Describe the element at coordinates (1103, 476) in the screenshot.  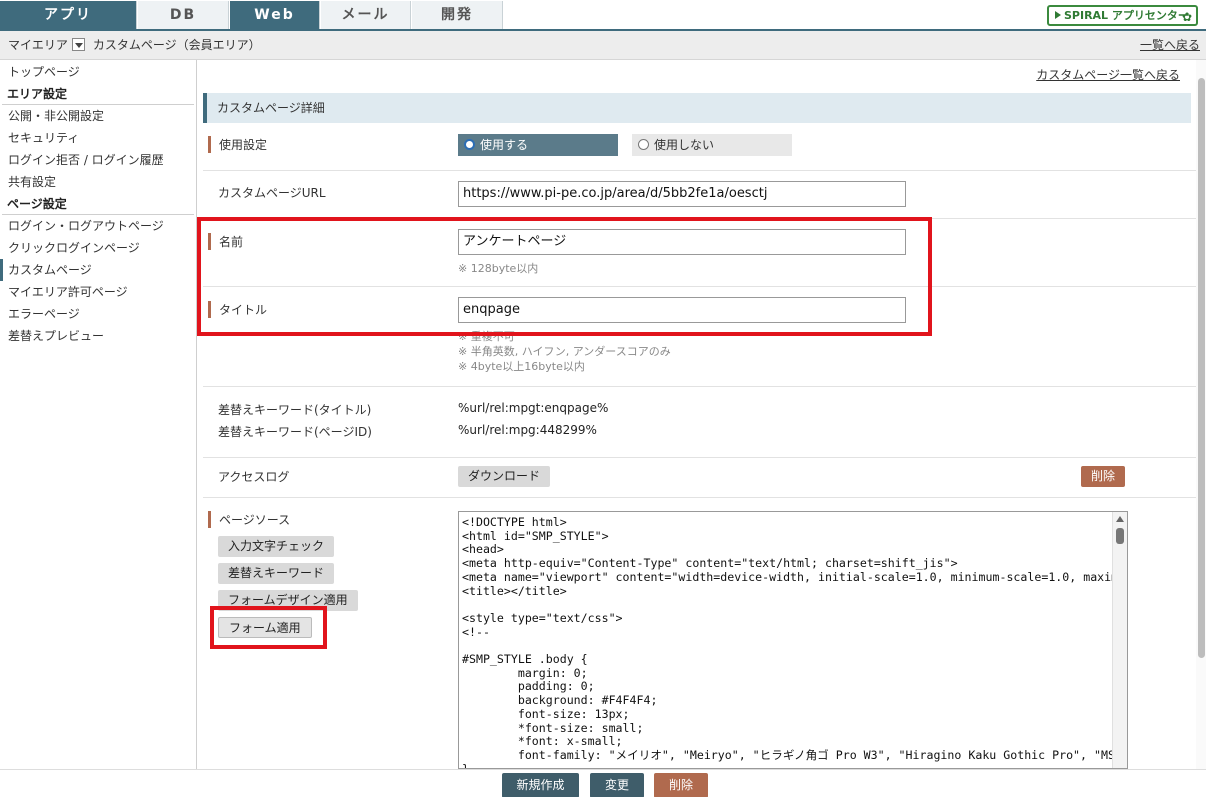
I see `access-log-delete-button: 削除` at that location.